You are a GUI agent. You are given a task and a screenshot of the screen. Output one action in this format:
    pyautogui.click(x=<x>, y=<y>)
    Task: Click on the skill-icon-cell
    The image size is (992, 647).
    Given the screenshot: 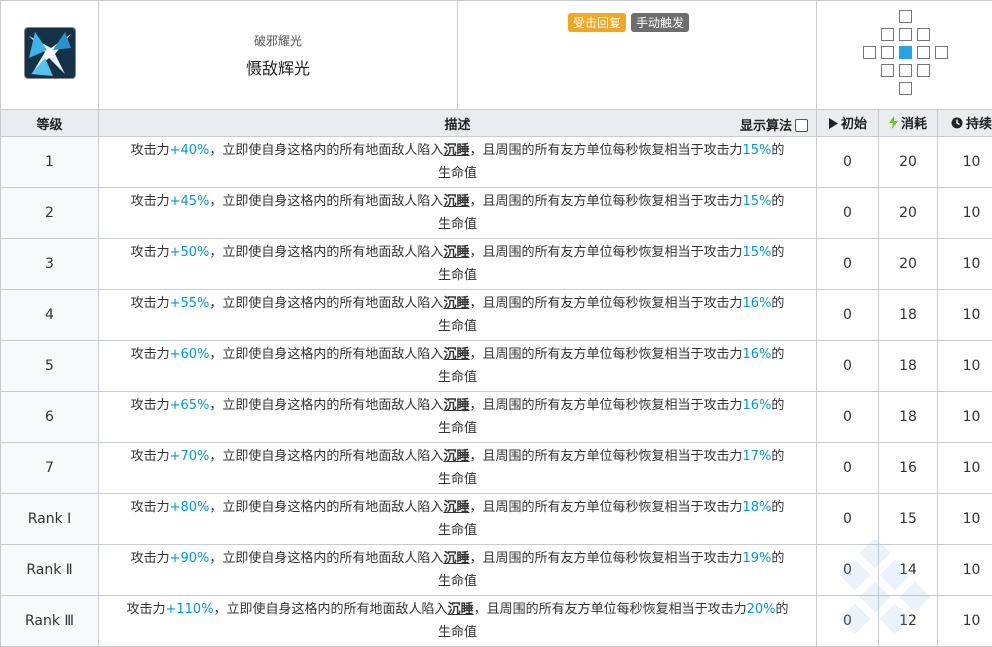 What is the action you would take?
    pyautogui.click(x=50, y=55)
    